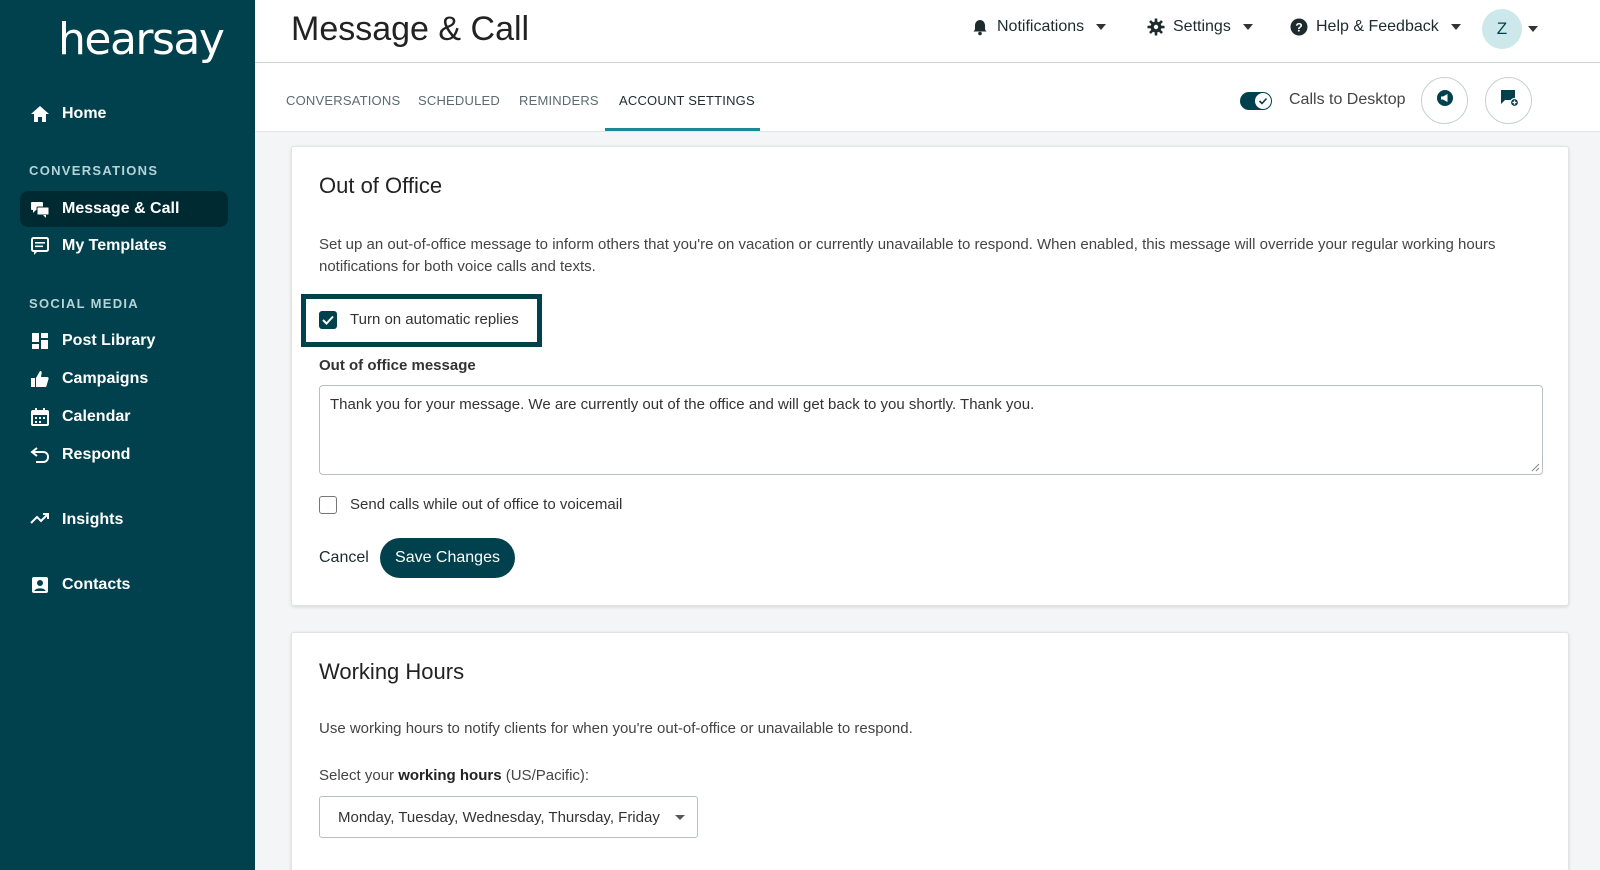  What do you see at coordinates (94, 170) in the screenshot?
I see `section-conversations: CONVERSATIONS` at bounding box center [94, 170].